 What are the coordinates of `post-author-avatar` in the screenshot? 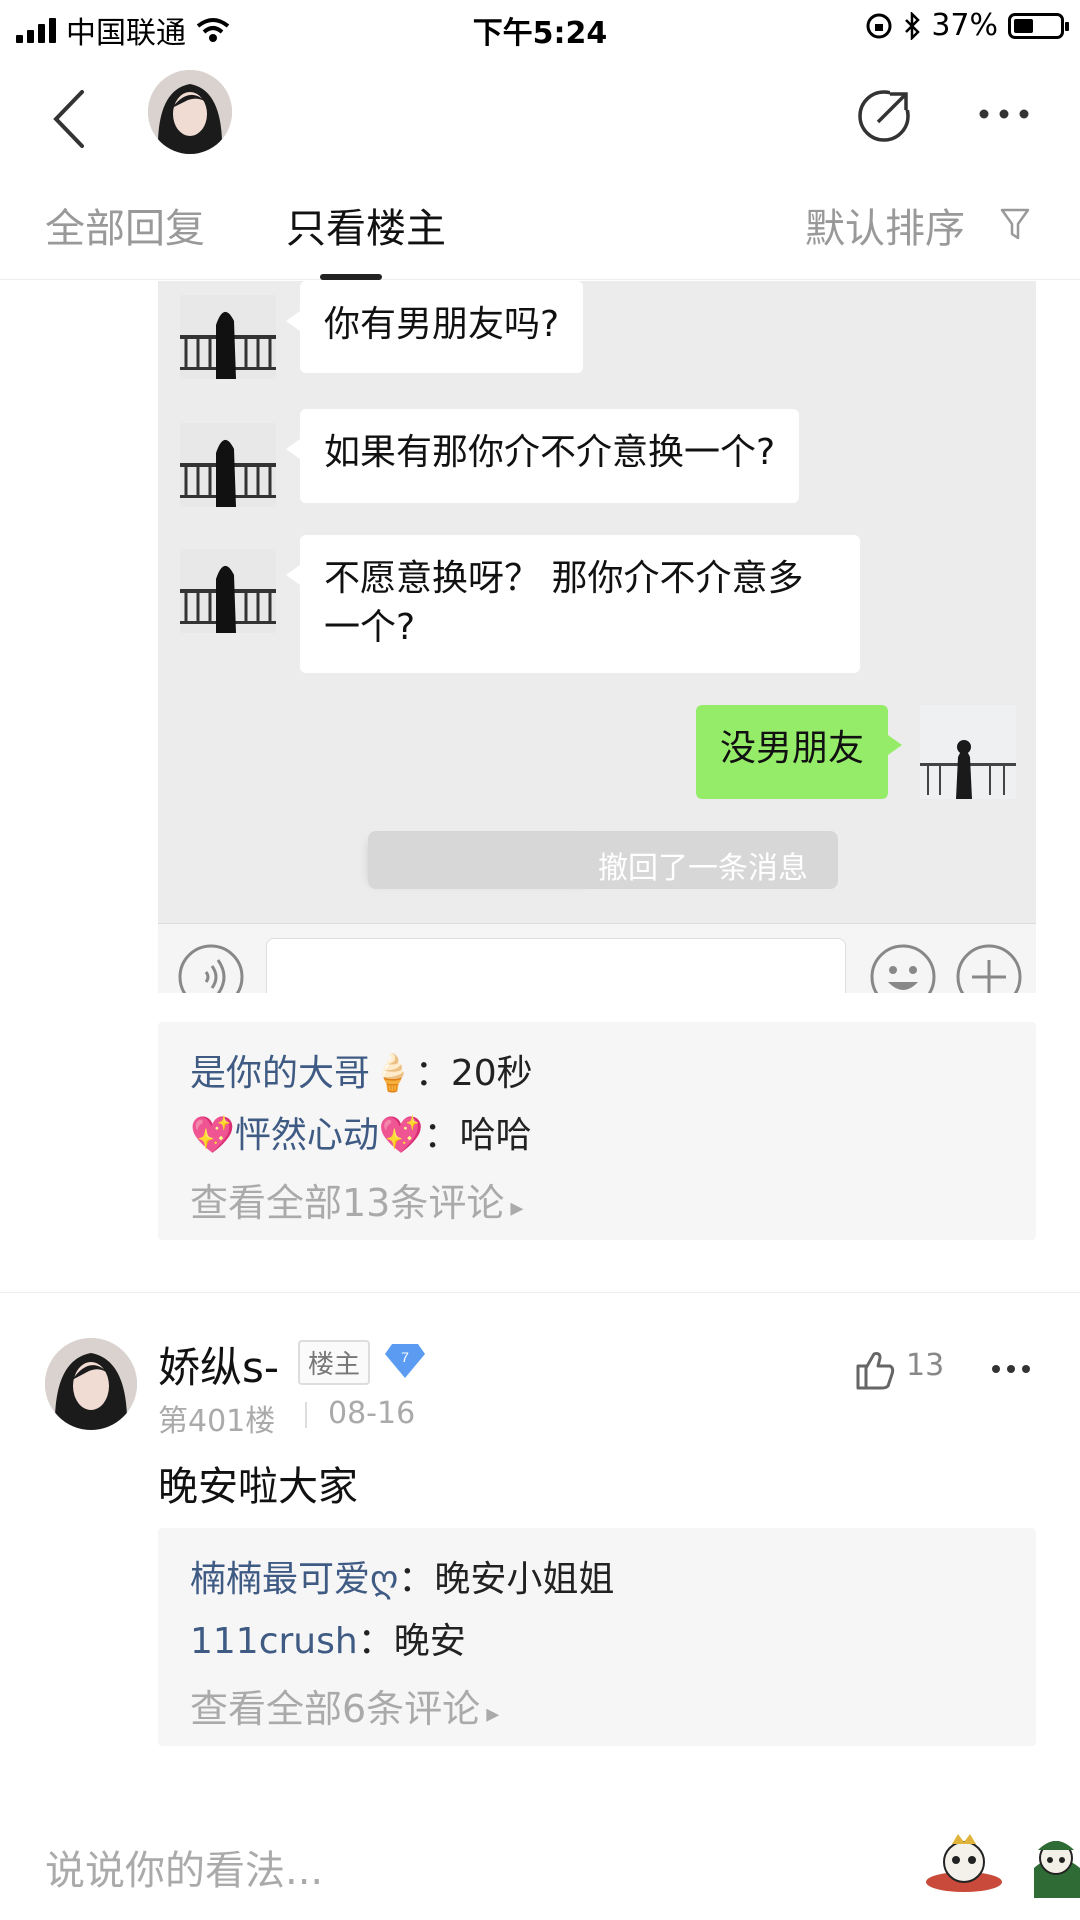 It's located at (91, 1384).